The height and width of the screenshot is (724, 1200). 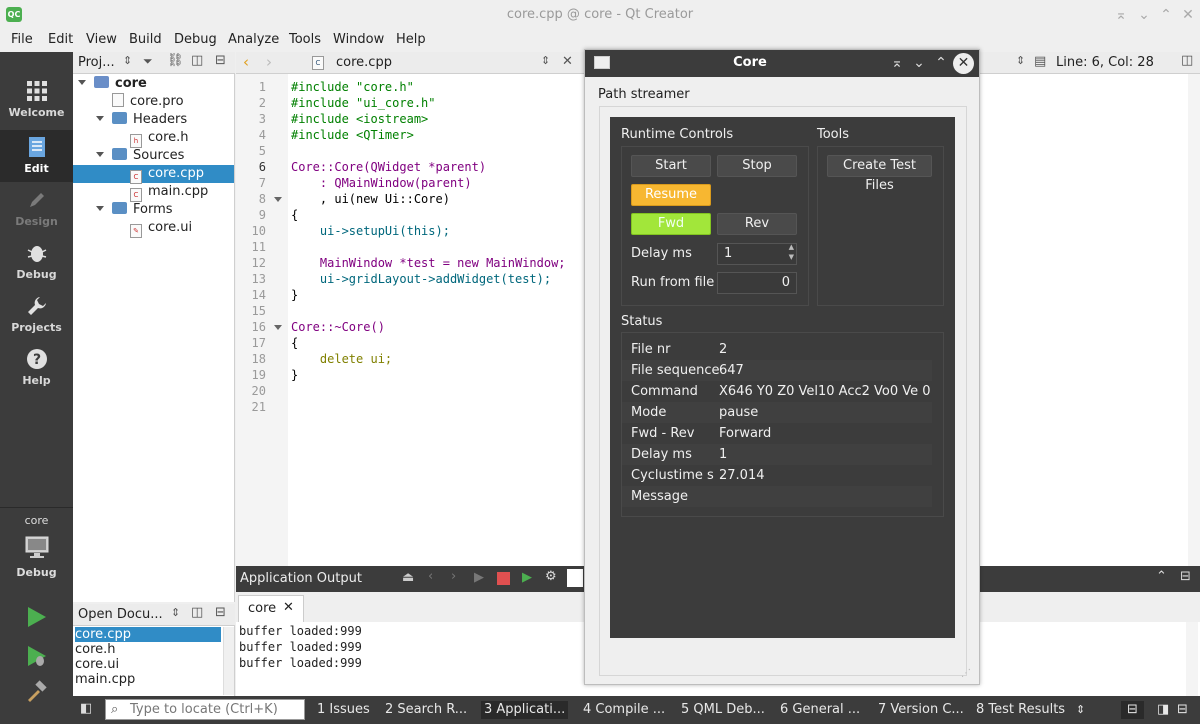 I want to click on tree-folder-headers: Headers, so click(x=153, y=120).